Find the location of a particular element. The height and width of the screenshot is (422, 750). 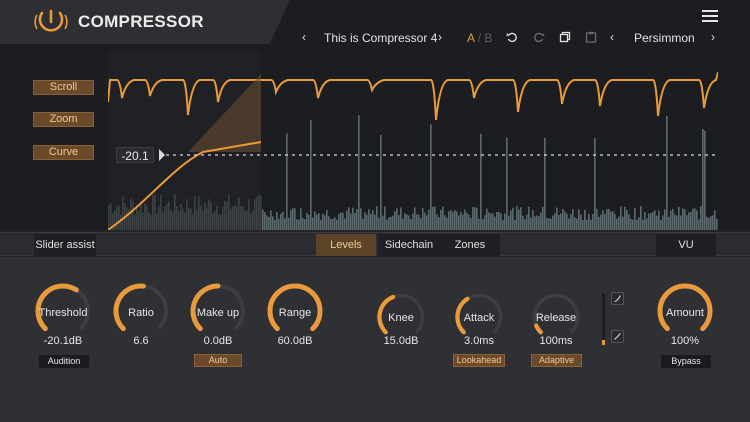

attack-label: Attack is located at coordinates (479, 318).